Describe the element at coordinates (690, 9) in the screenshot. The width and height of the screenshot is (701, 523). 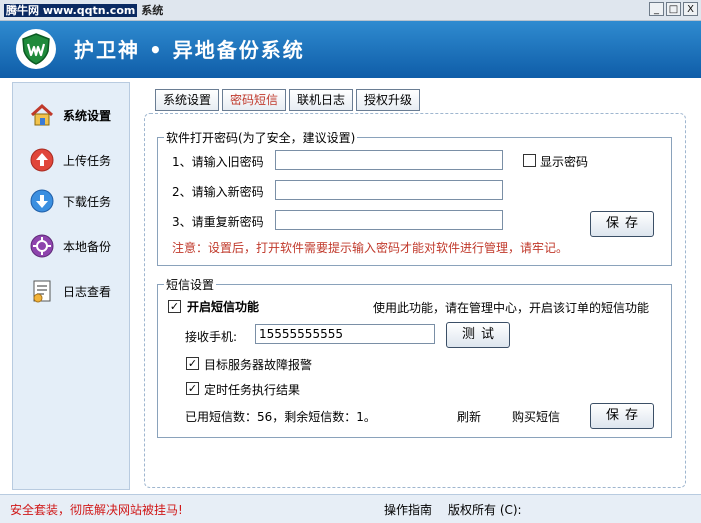
I see `close-button: X` at that location.